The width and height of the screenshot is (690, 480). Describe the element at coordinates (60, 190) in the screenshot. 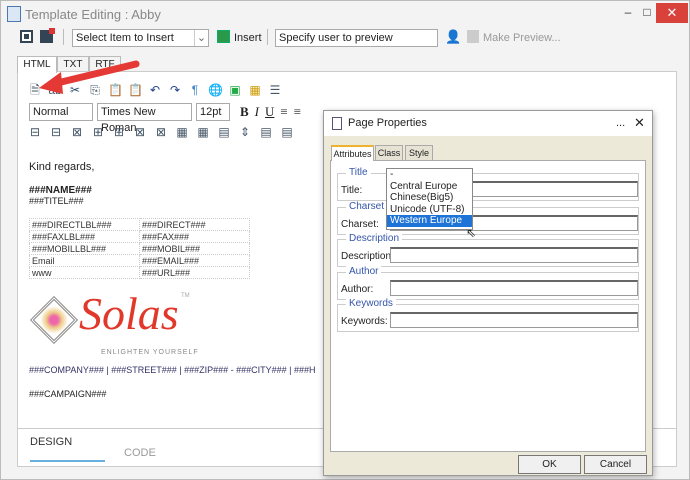

I see `name-placeholder: ###NAME###` at that location.